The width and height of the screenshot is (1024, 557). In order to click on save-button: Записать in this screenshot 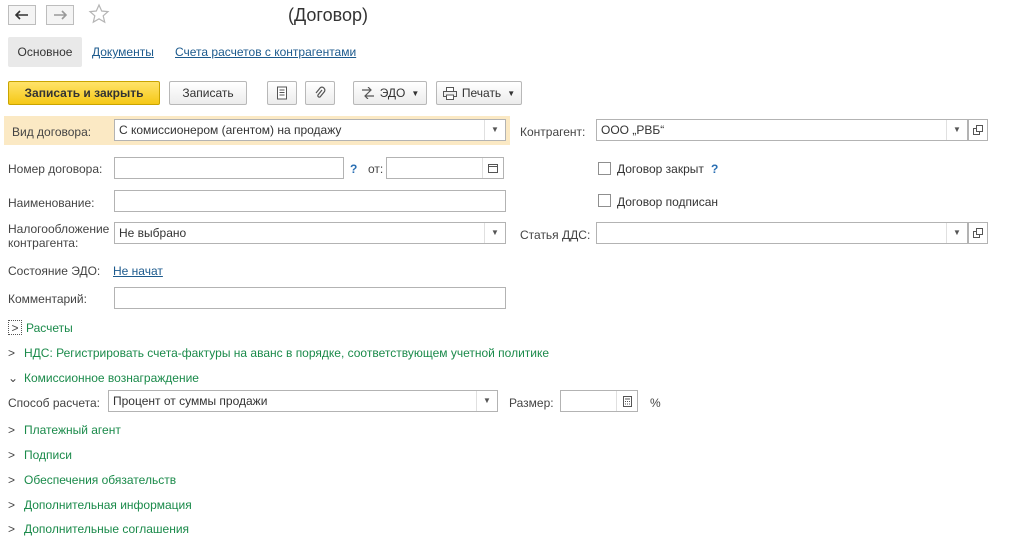, I will do `click(208, 93)`.